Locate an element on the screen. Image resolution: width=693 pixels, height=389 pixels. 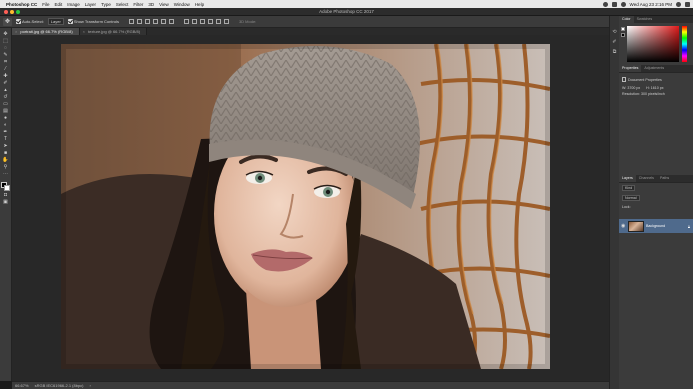
hand-tool-icon: ✋ is located at coordinates (5, 160).